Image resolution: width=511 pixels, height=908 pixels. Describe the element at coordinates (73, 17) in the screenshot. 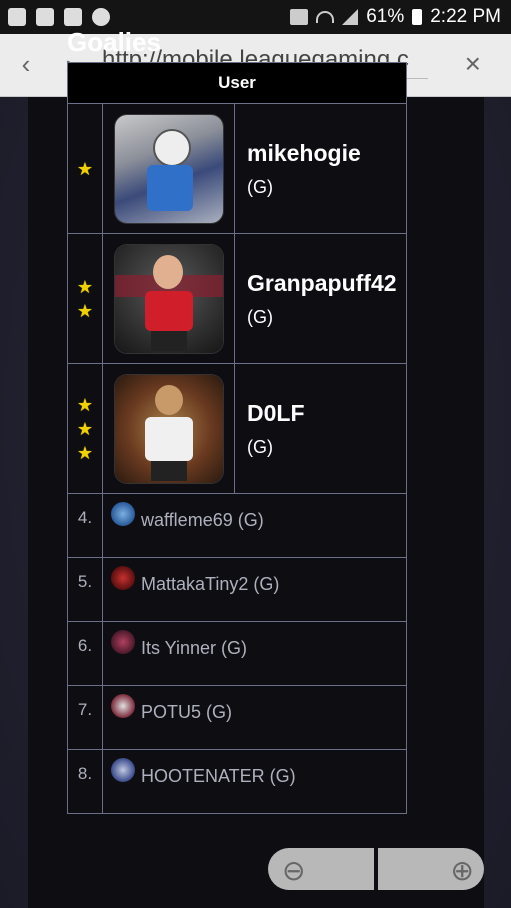

I see `gallery-icon` at that location.